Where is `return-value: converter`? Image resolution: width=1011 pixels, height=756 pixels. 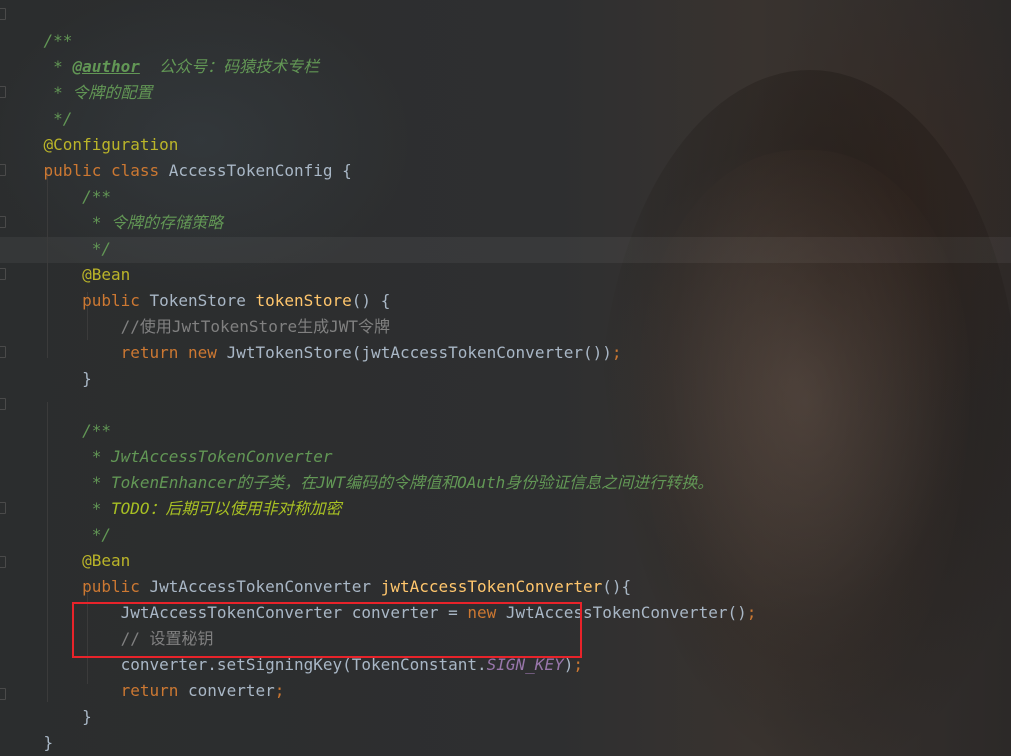
return-value: converter is located at coordinates (231, 690).